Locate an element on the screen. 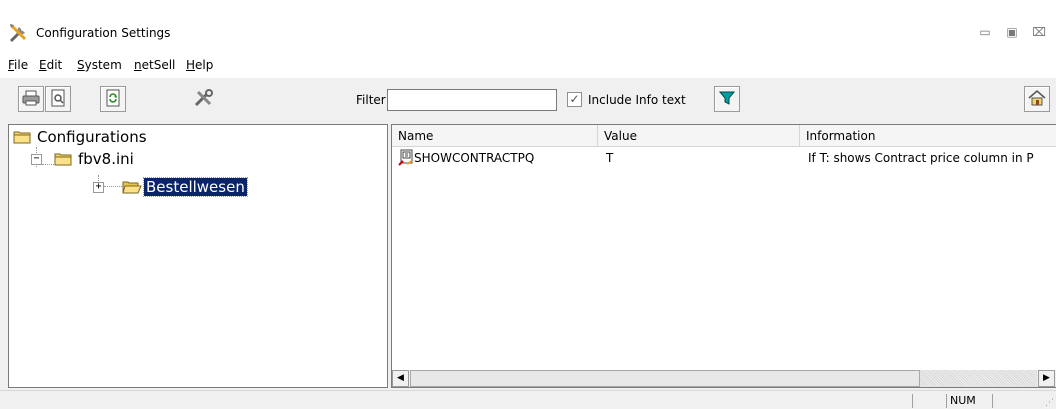 Image resolution: width=1056 pixels, height=409 pixels. menu-file-label: ile is located at coordinates (21, 65).